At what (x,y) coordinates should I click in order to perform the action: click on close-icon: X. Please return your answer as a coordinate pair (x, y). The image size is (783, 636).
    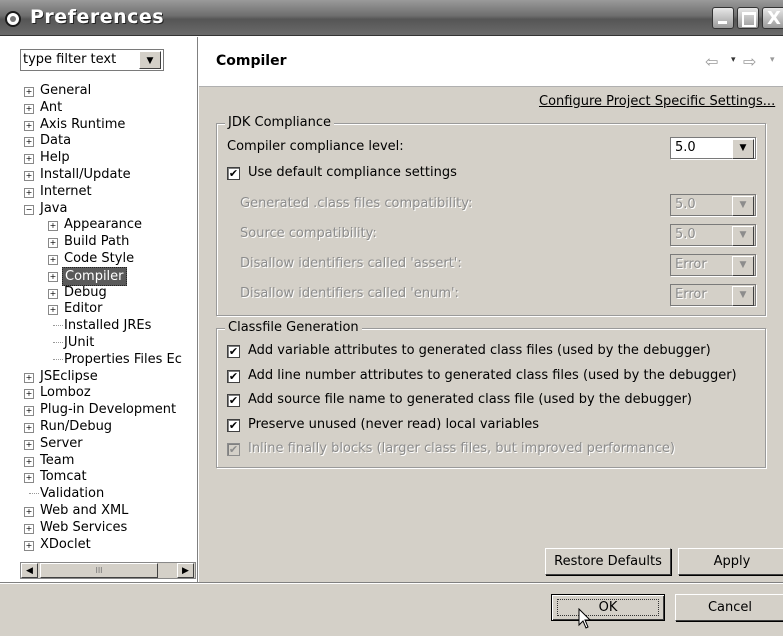
    Looking at the image, I should click on (774, 18).